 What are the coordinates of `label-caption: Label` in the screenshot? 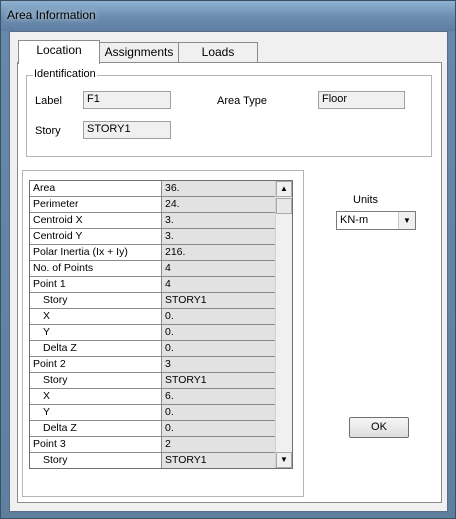 It's located at (48, 101).